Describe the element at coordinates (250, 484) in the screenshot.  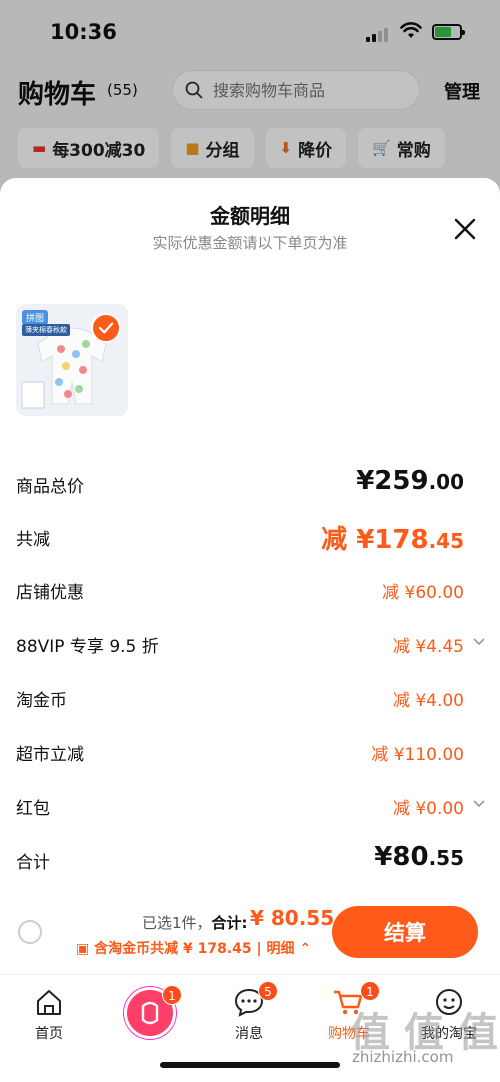
I see `row-item-total: 商品总价 ¥259.00` at that location.